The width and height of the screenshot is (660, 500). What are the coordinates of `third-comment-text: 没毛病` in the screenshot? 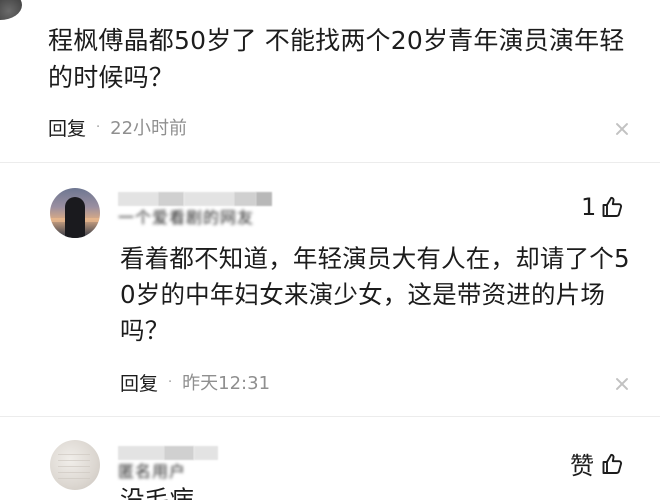 It's located at (157, 492).